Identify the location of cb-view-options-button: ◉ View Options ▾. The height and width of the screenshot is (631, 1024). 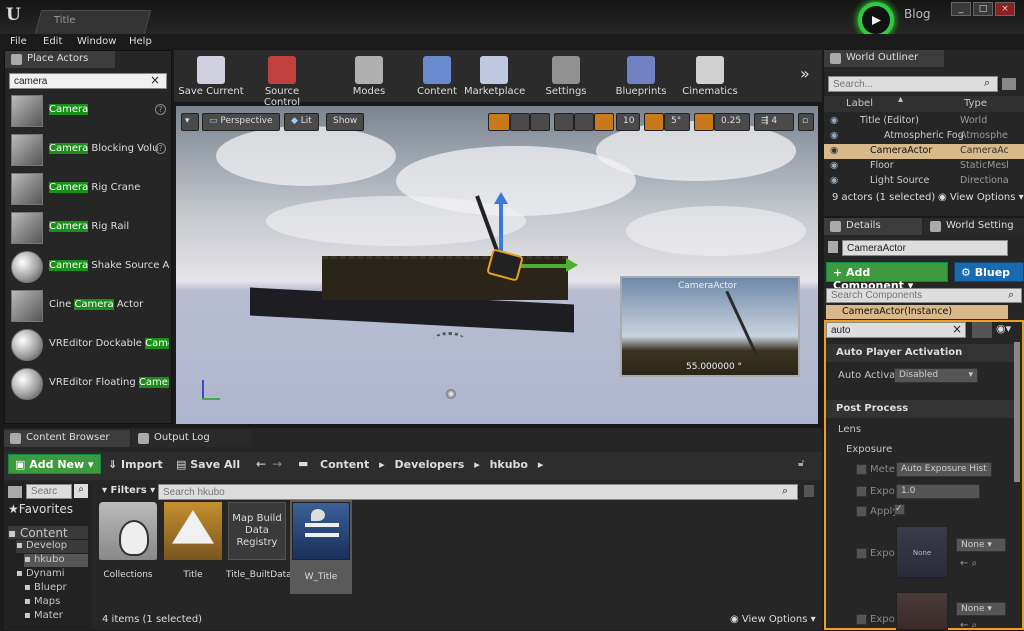
(773, 619).